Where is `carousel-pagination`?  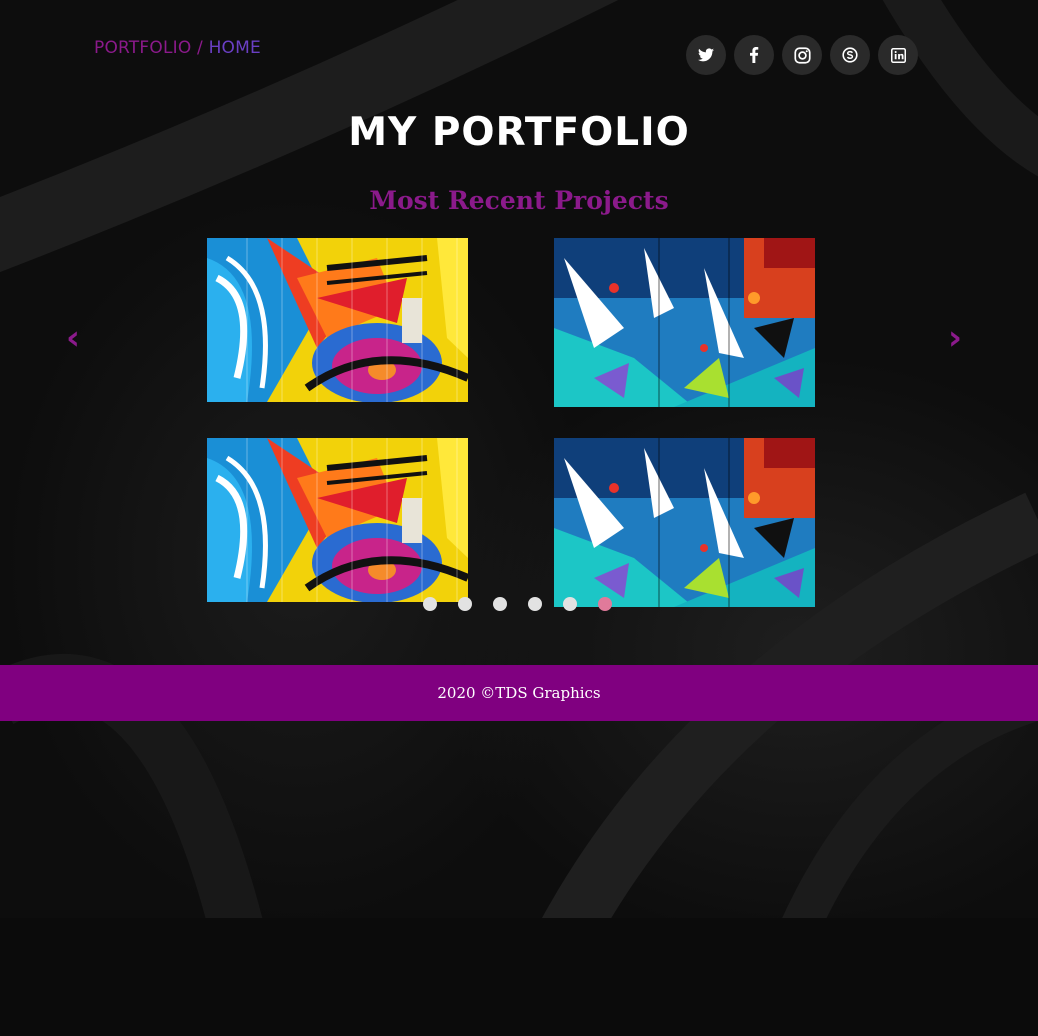
carousel-pagination is located at coordinates (517, 604).